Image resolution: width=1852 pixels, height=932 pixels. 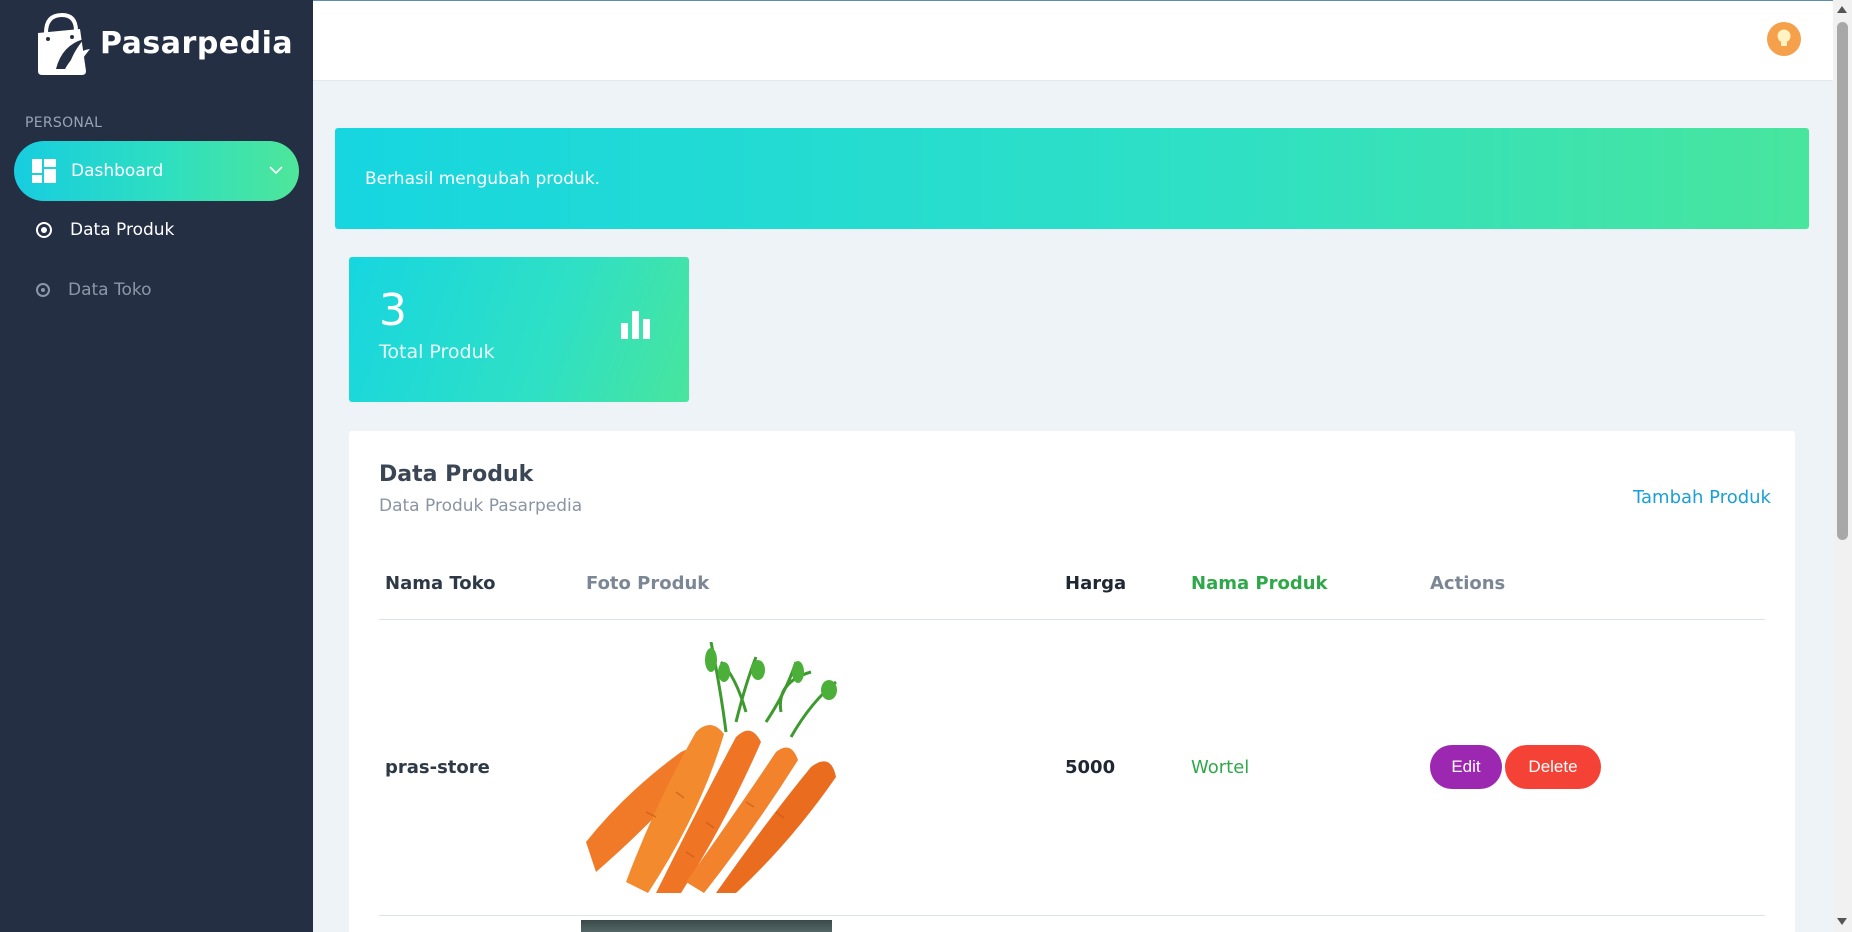 What do you see at coordinates (1842, 9) in the screenshot?
I see `scroll-up-arrow-icon` at bounding box center [1842, 9].